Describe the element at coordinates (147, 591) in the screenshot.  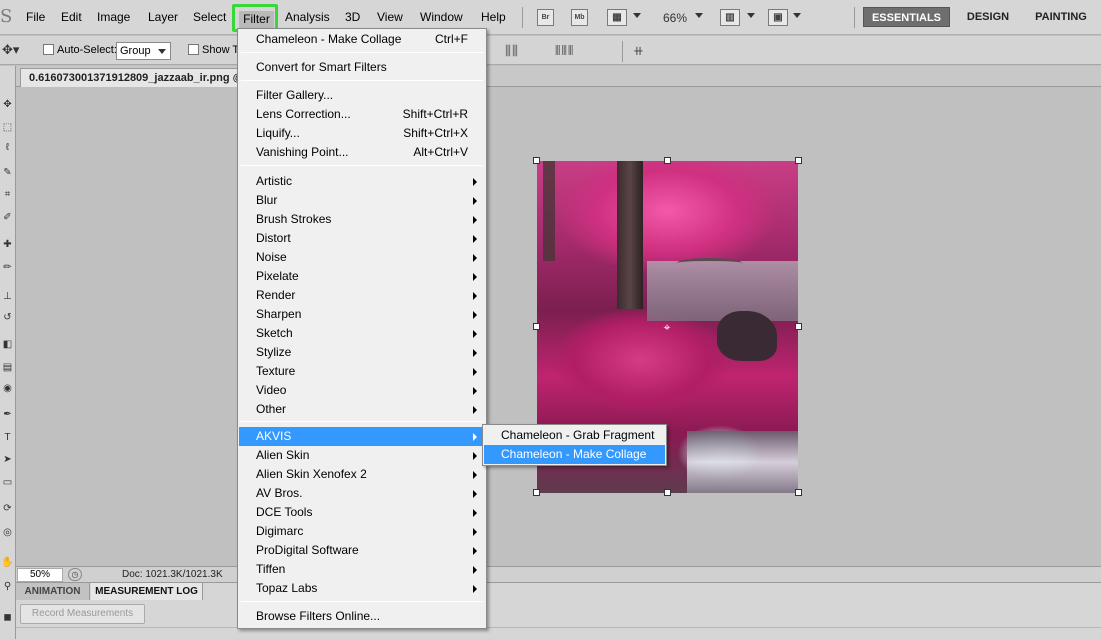
I see `tab-measurement-log: MEASUREMENT LOG` at that location.